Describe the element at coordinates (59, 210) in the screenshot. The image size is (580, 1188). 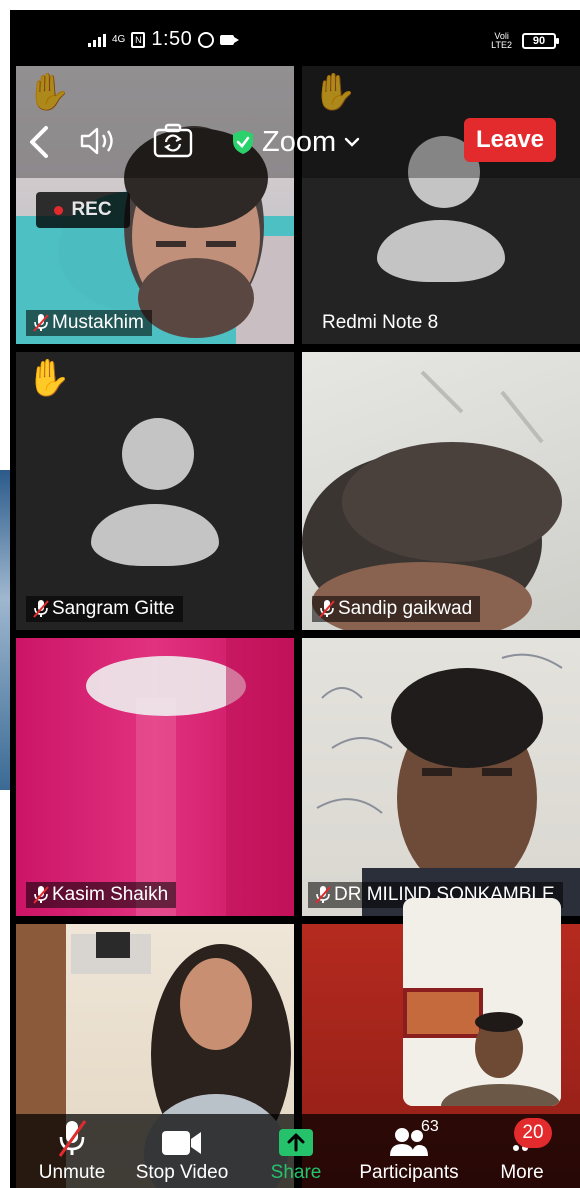
I see `recording-dot-icon` at that location.